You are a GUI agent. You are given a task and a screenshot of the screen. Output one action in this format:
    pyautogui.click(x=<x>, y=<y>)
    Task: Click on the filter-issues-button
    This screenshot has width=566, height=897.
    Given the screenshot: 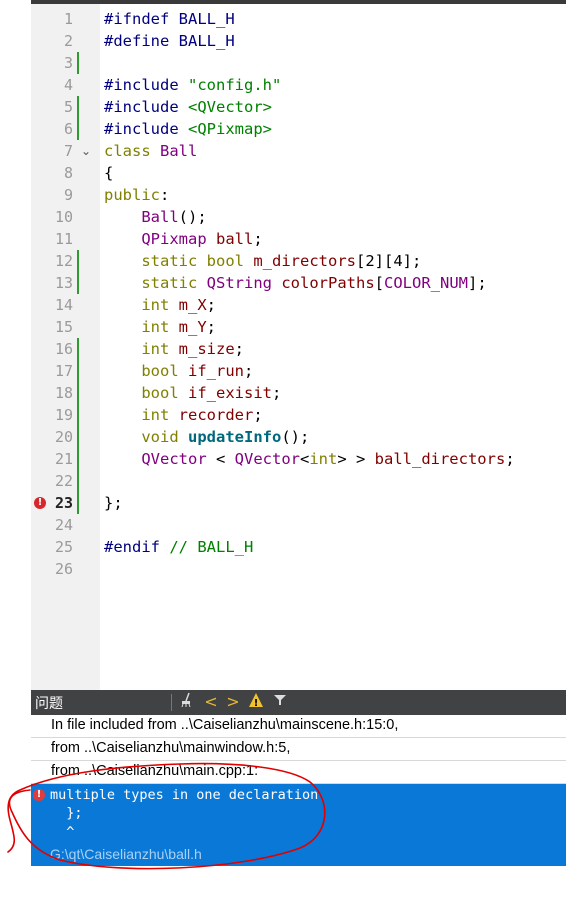 What is the action you would take?
    pyautogui.click(x=280, y=702)
    